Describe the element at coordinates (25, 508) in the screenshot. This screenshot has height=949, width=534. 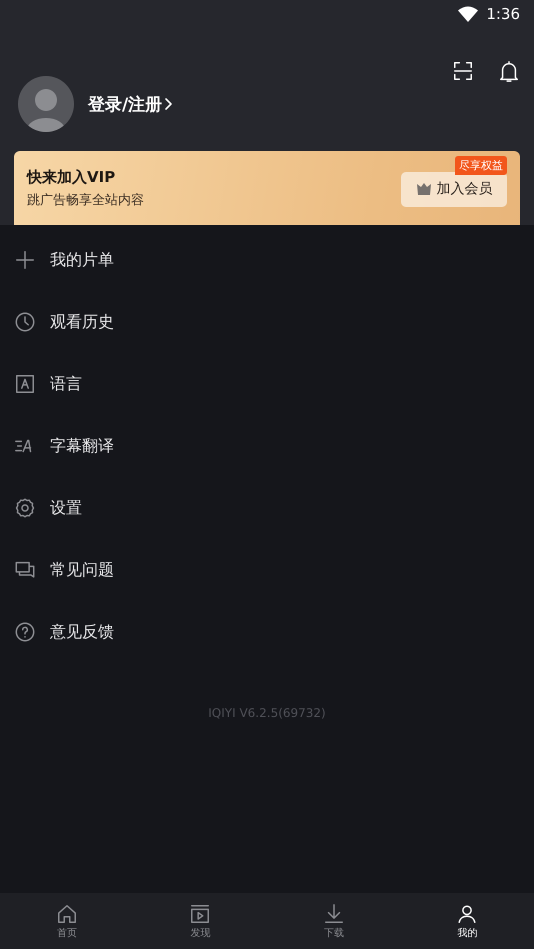
I see `settings-icon` at that location.